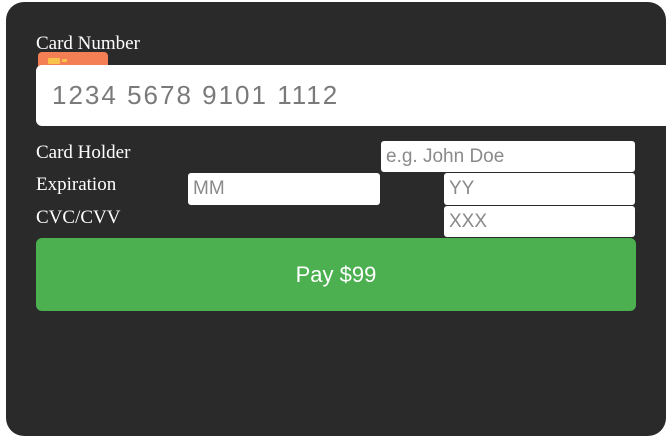  I want to click on expiration-month-placeholder: MM, so click(209, 188).